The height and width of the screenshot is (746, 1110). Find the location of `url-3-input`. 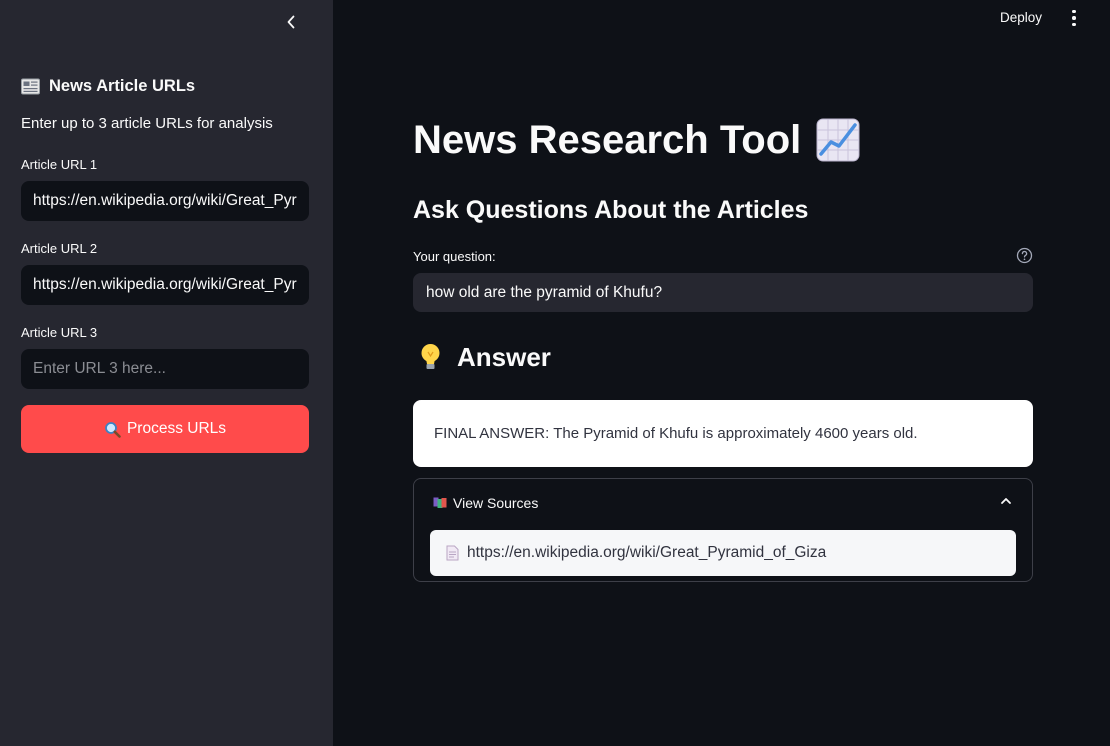

url-3-input is located at coordinates (165, 369).